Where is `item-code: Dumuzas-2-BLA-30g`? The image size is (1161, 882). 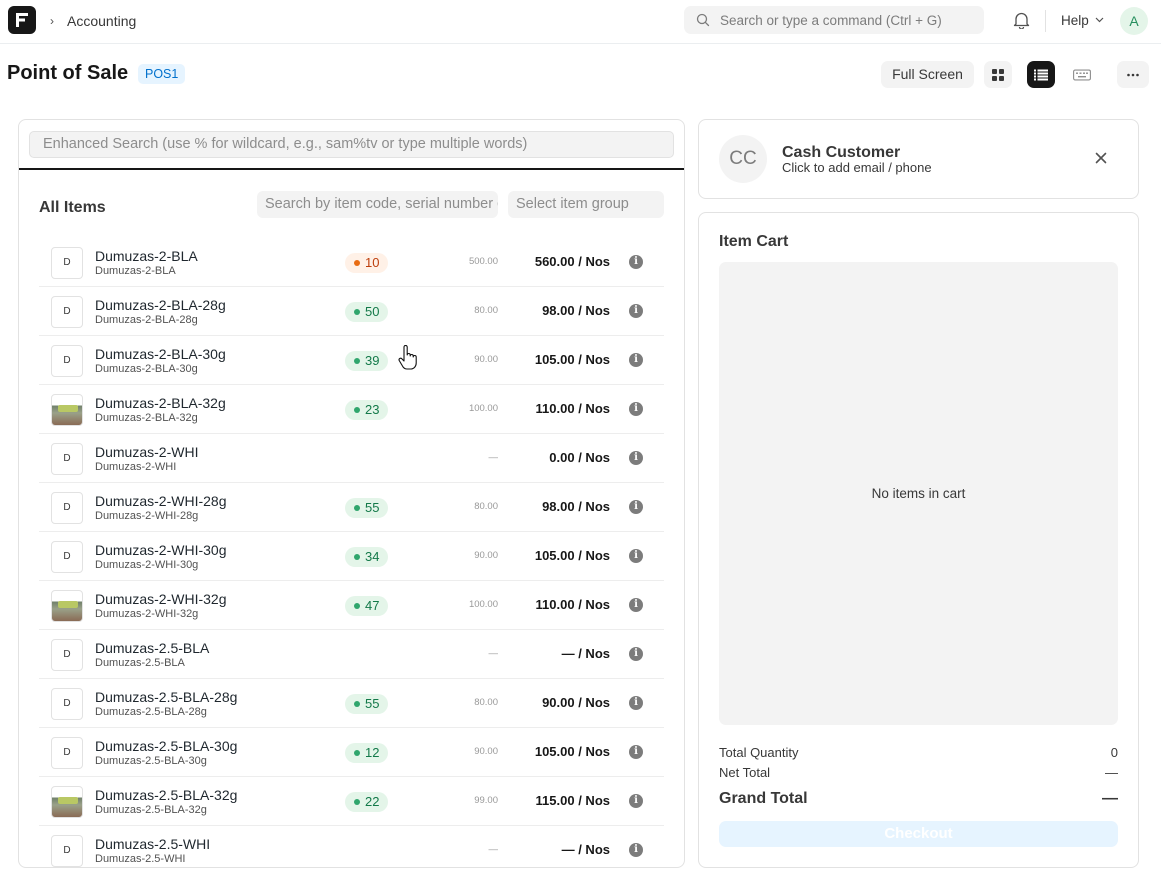 item-code: Dumuzas-2-BLA-30g is located at coordinates (146, 369).